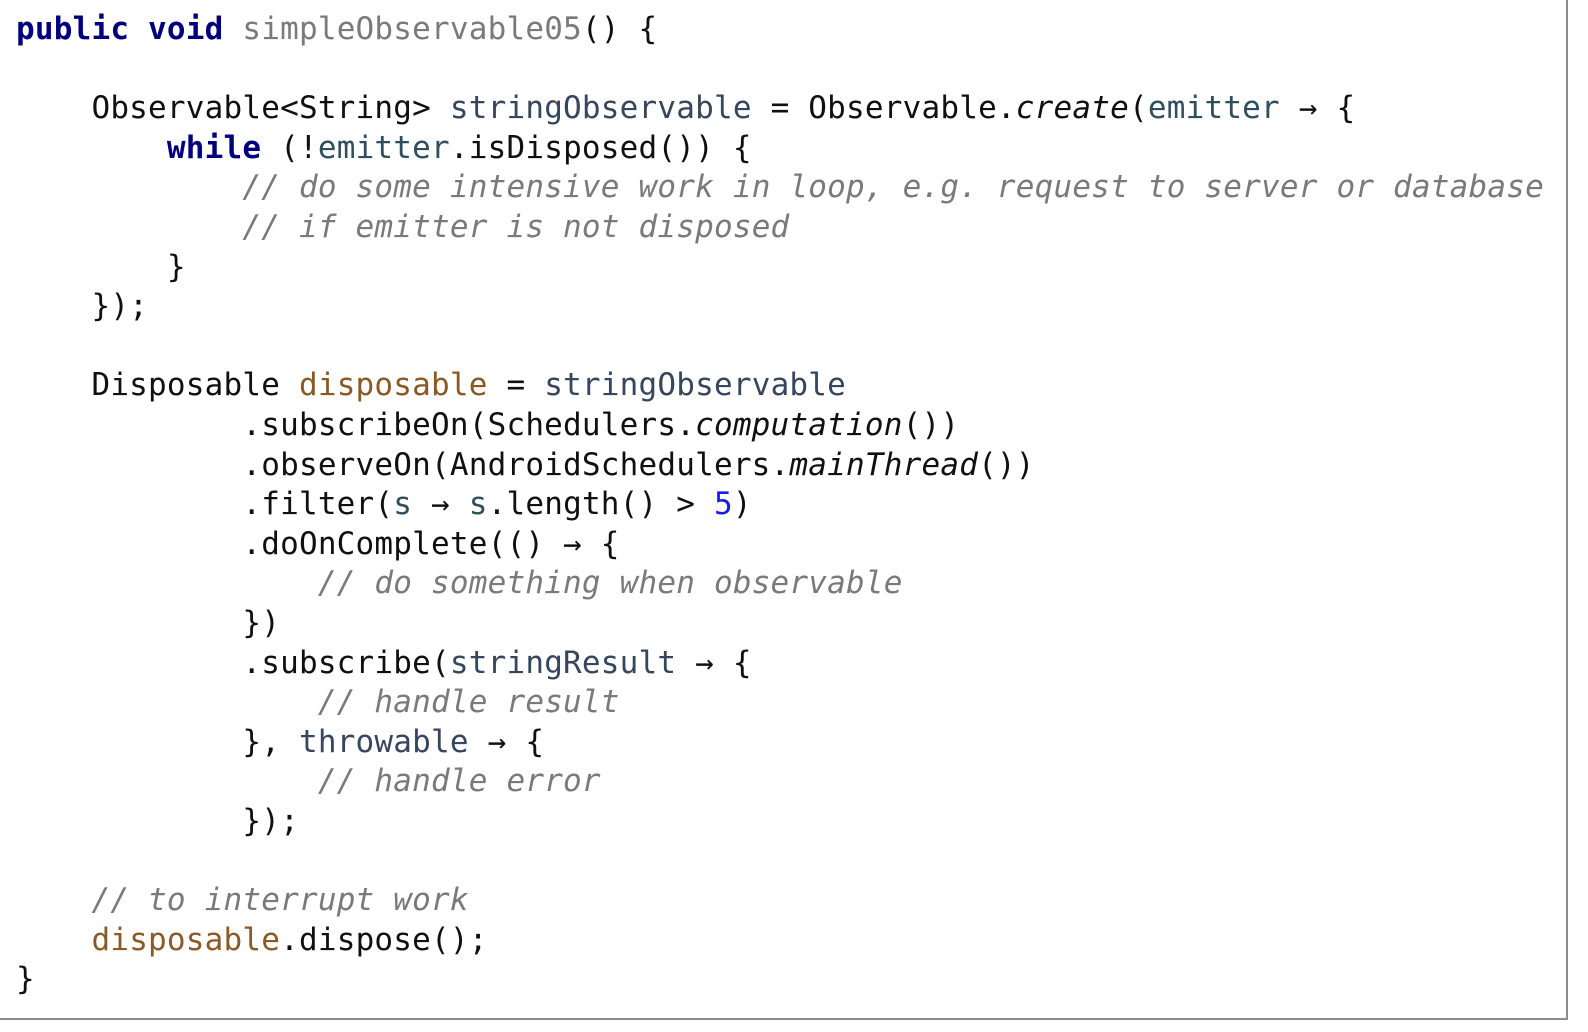 The image size is (1588, 1032). I want to click on code-line: // handle error, so click(780, 782).